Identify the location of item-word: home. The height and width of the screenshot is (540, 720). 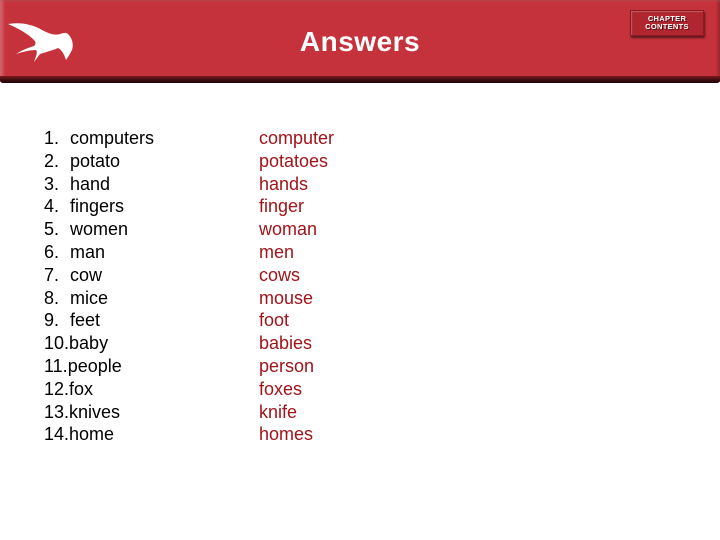
(92, 434).